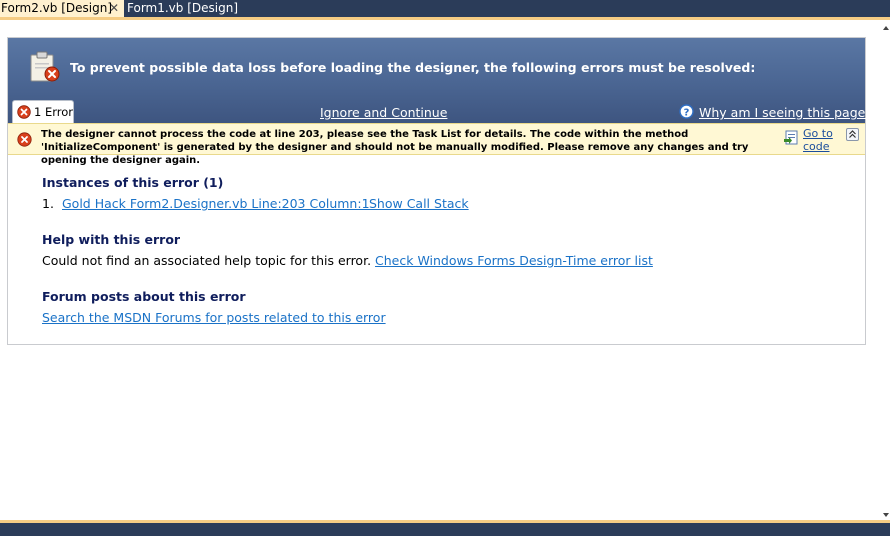  I want to click on bottom-status-strip, so click(445, 528).